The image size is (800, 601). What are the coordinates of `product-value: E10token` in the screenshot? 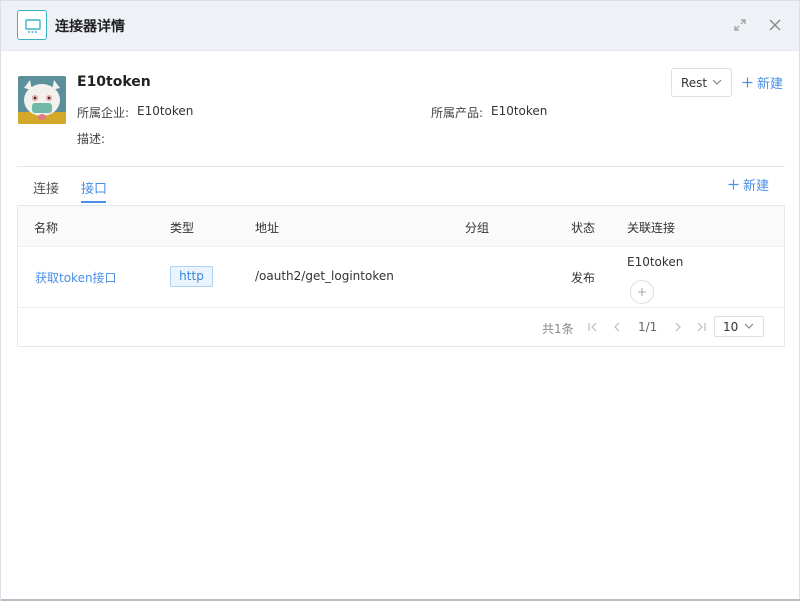 It's located at (519, 111).